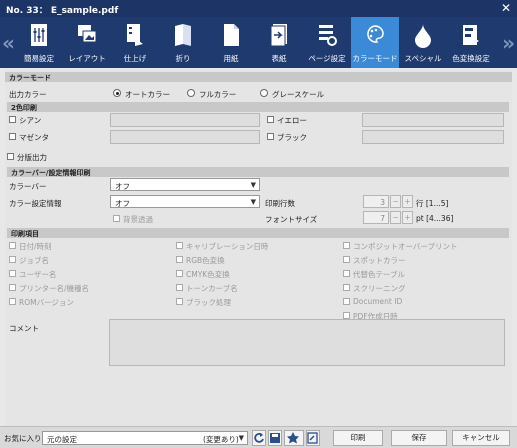 This screenshot has height=448, width=517. I want to click on drop-icon, so click(423, 36).